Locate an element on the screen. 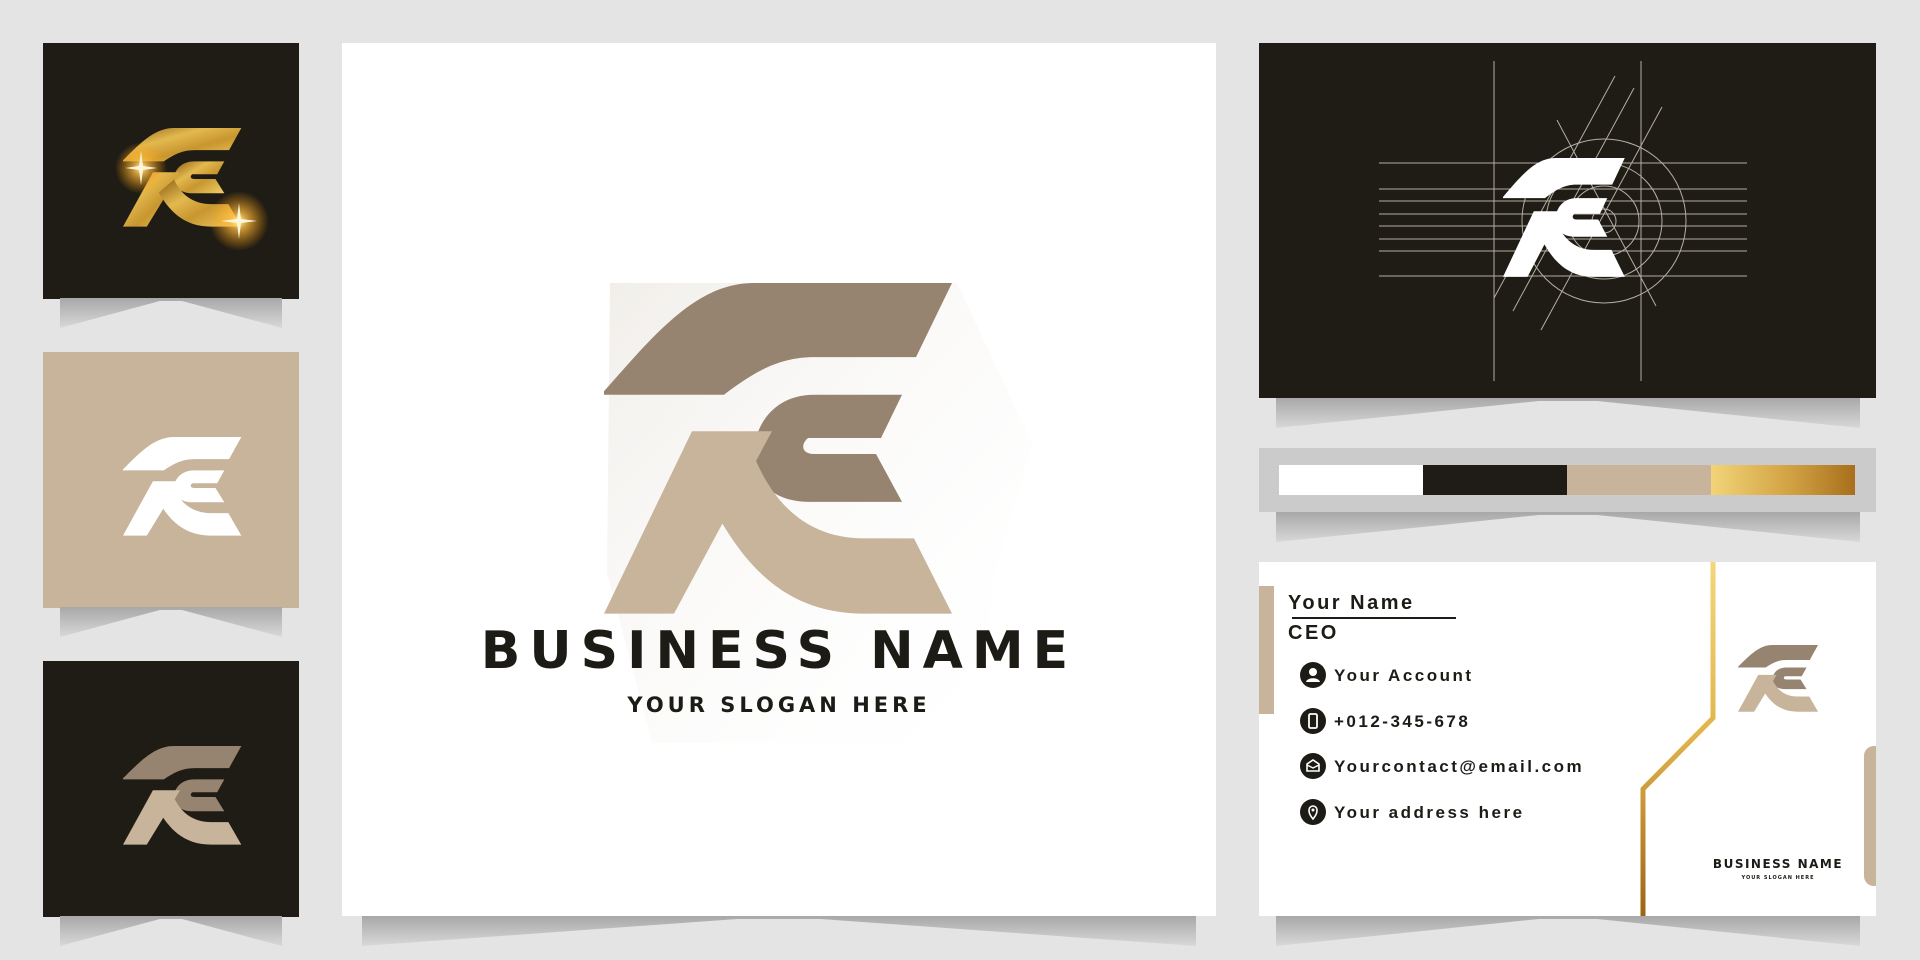 The height and width of the screenshot is (960, 1920). mail-icon is located at coordinates (1313, 766).